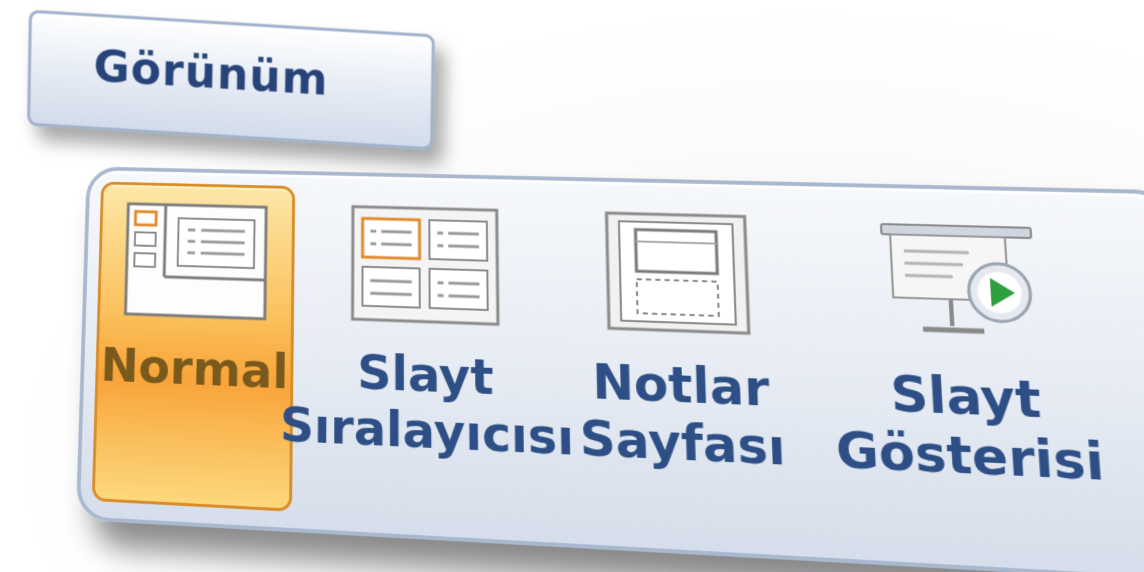 This screenshot has width=1144, height=572. Describe the element at coordinates (681, 386) in the screenshot. I see `notes-page-label-line1: Notlar` at that location.